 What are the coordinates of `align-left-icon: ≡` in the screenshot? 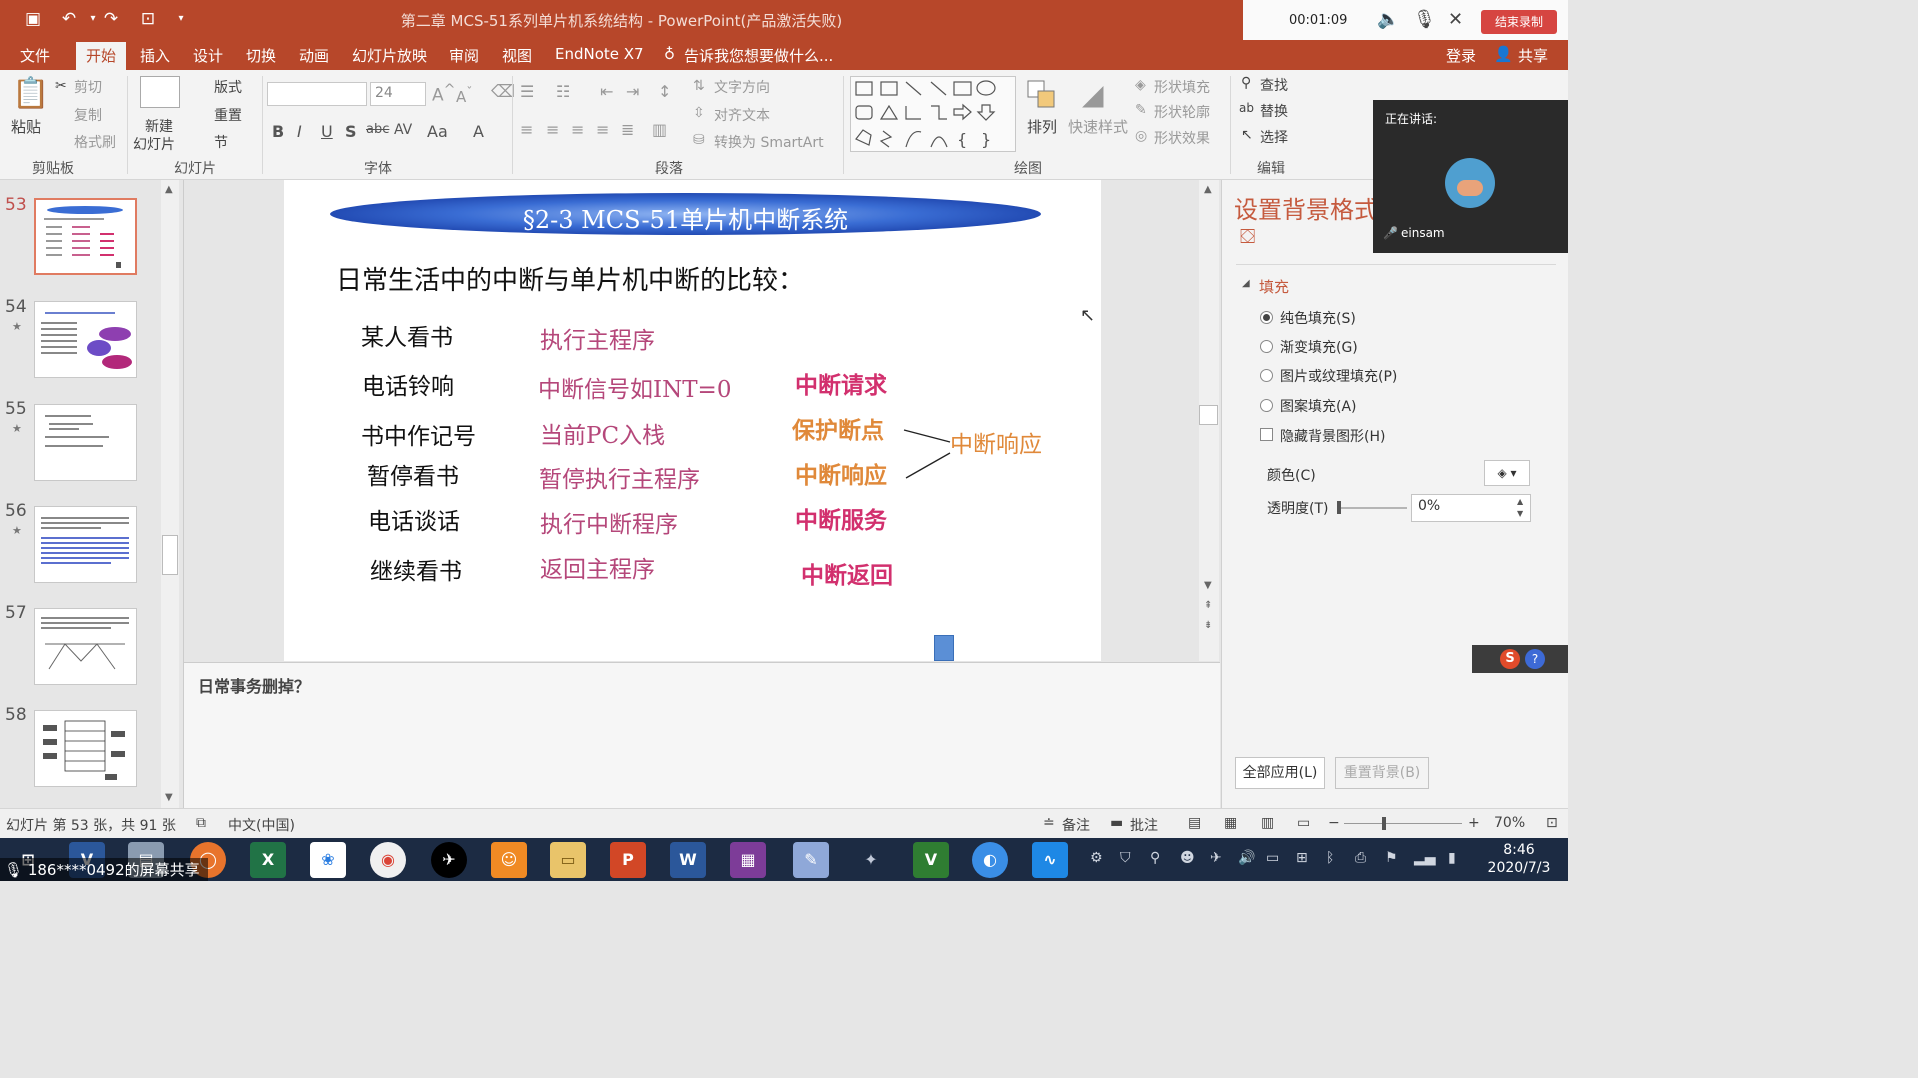 It's located at (526, 129).